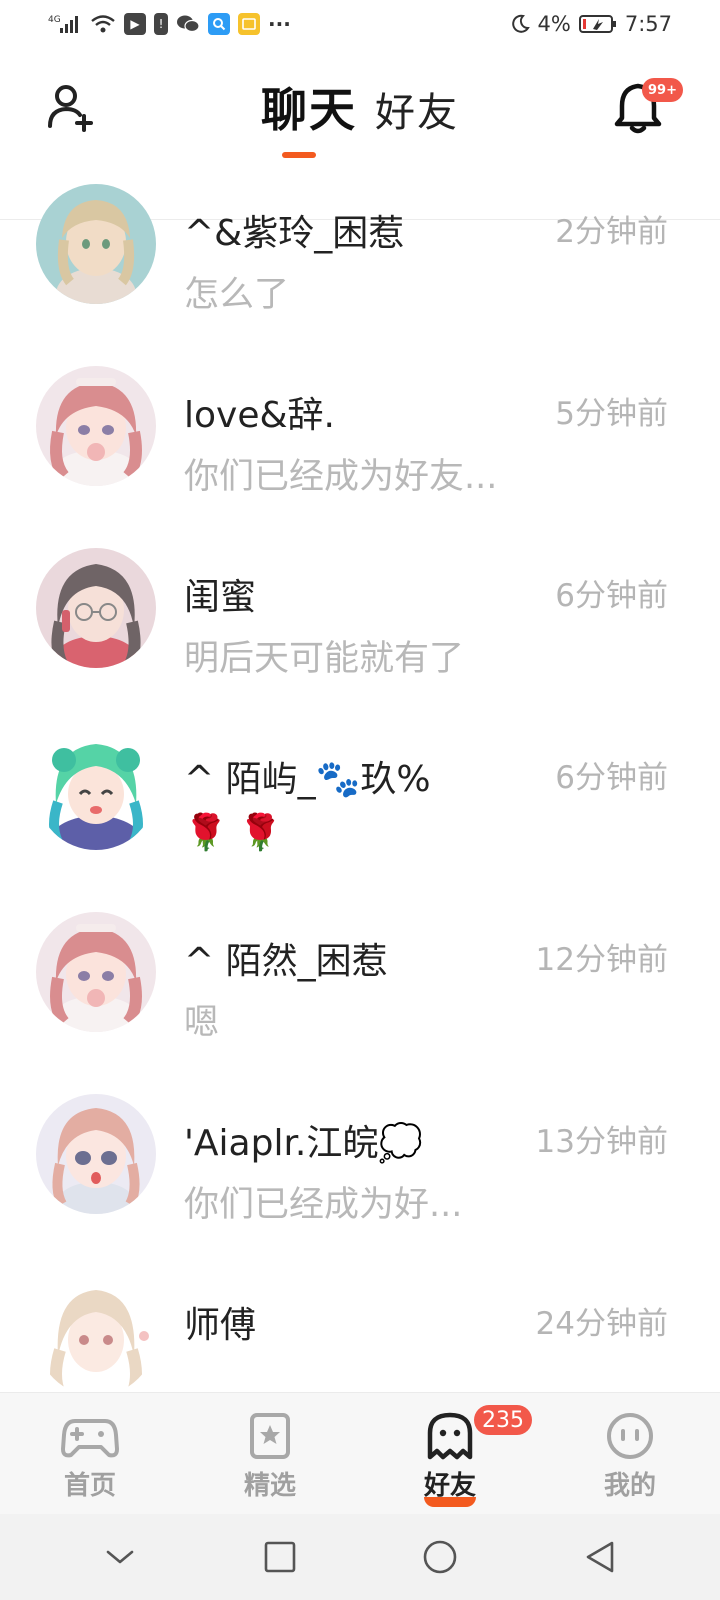 Image resolution: width=720 pixels, height=1600 pixels. I want to click on gallery-app-icon, so click(249, 24).